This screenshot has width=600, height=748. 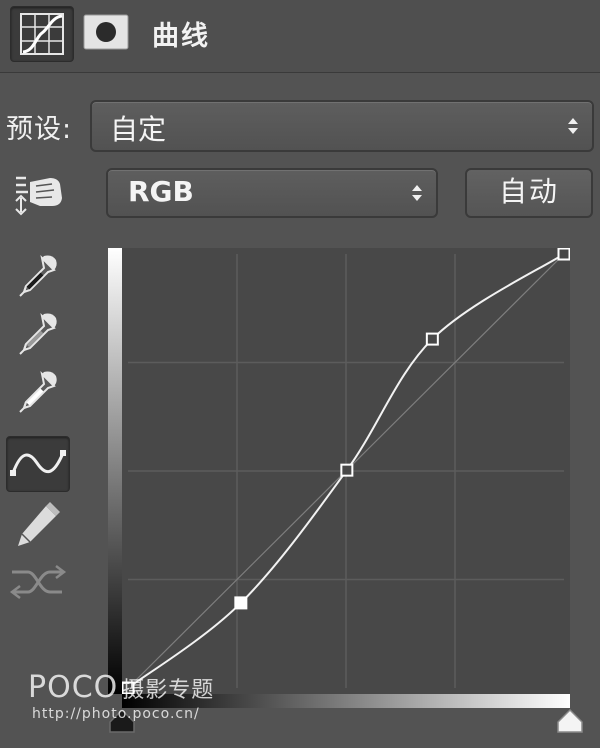 I want to click on channel-select-value: RGB, so click(x=161, y=191).